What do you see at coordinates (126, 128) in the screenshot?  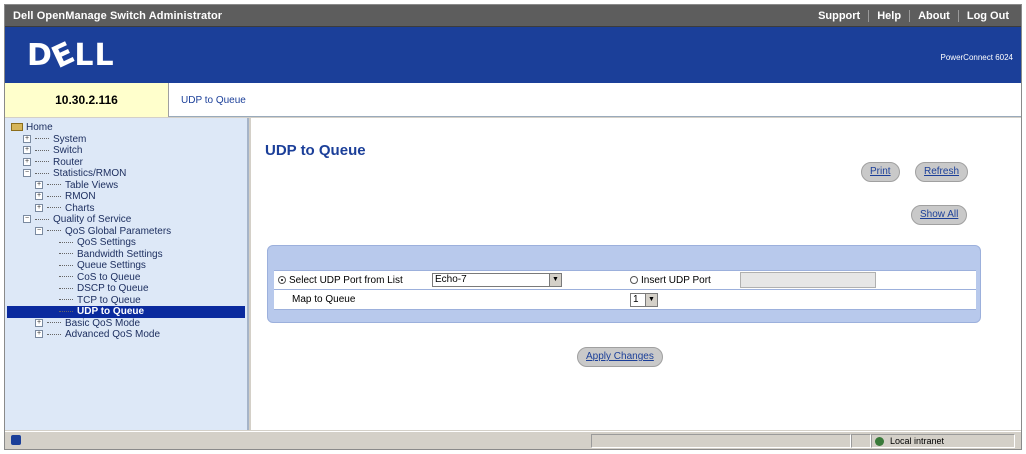 I see `sidebar-item: Home` at bounding box center [126, 128].